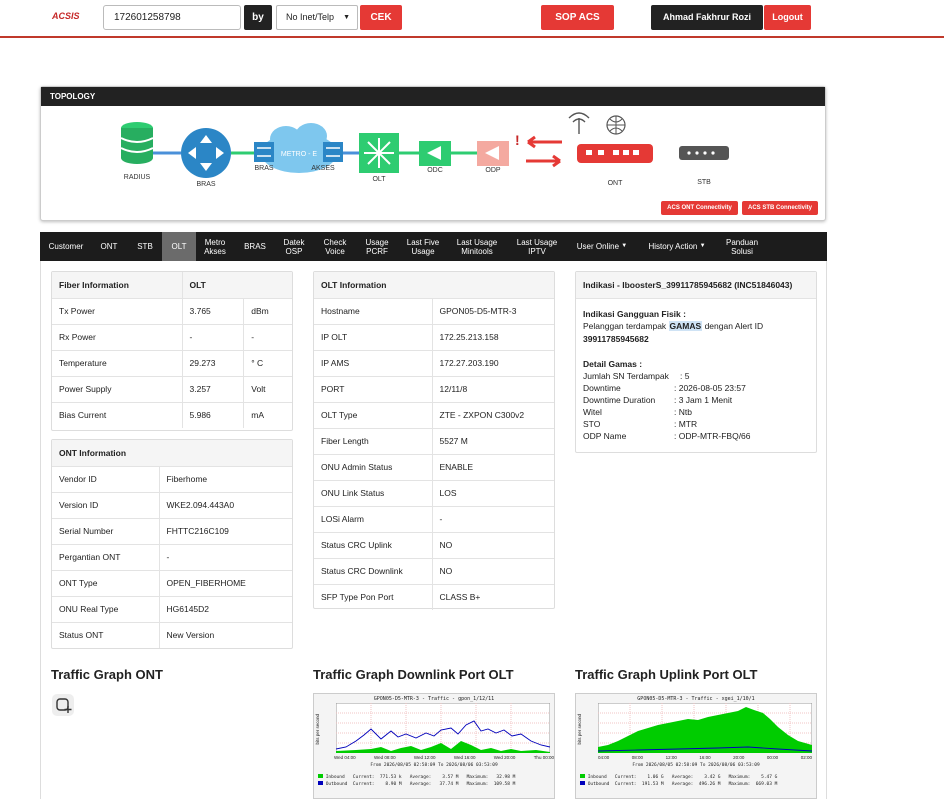 This screenshot has height=799, width=944. Describe the element at coordinates (677, 246) in the screenshot. I see `tab-history-action: History Action ▼` at that location.